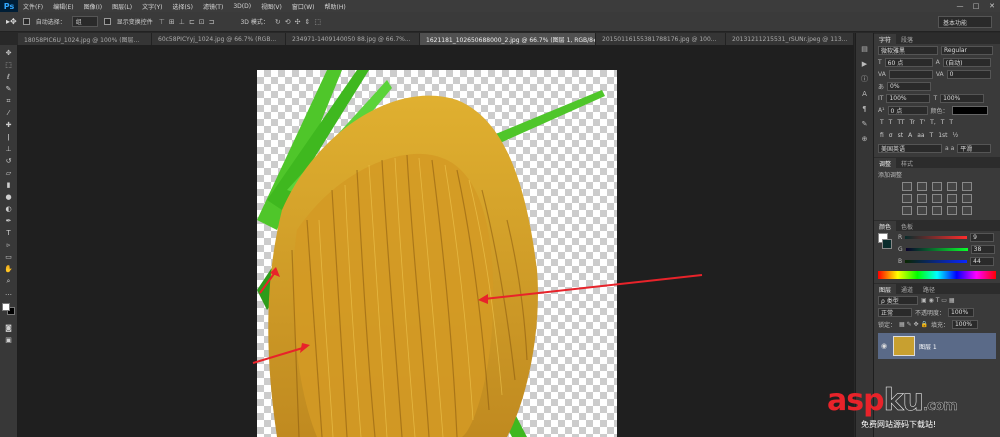 This screenshot has height=437, width=1000. What do you see at coordinates (9, 257) in the screenshot?
I see `shape-tool-icon: ▭` at bounding box center [9, 257].